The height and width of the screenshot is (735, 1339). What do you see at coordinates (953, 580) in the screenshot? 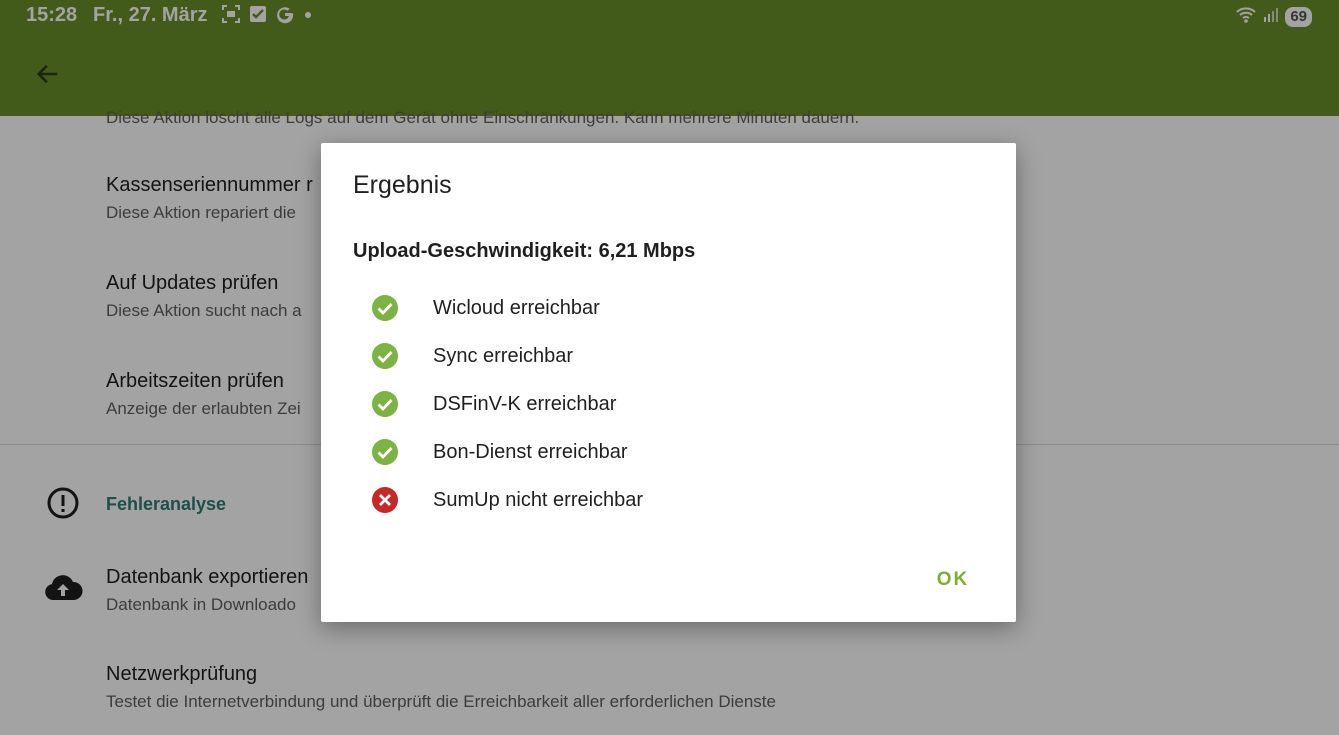
I see `ok-button: OK` at bounding box center [953, 580].